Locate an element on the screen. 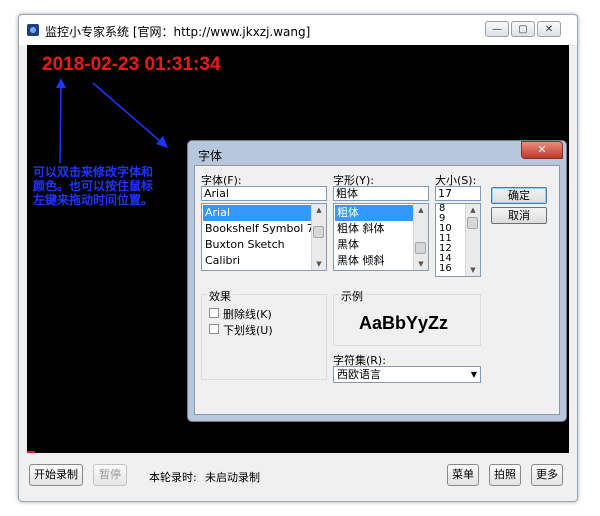 The height and width of the screenshot is (516, 600). size-list-item: 11 is located at coordinates (444, 239).